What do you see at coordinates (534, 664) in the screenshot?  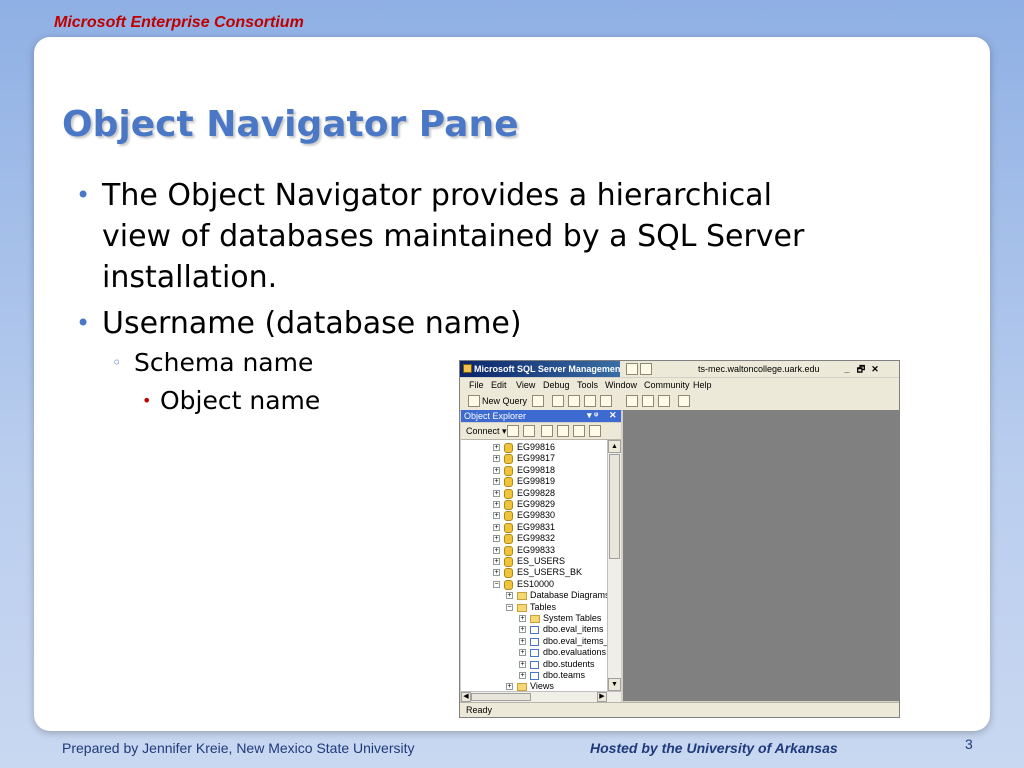 I see `tree-node: + dbo.students` at bounding box center [534, 664].